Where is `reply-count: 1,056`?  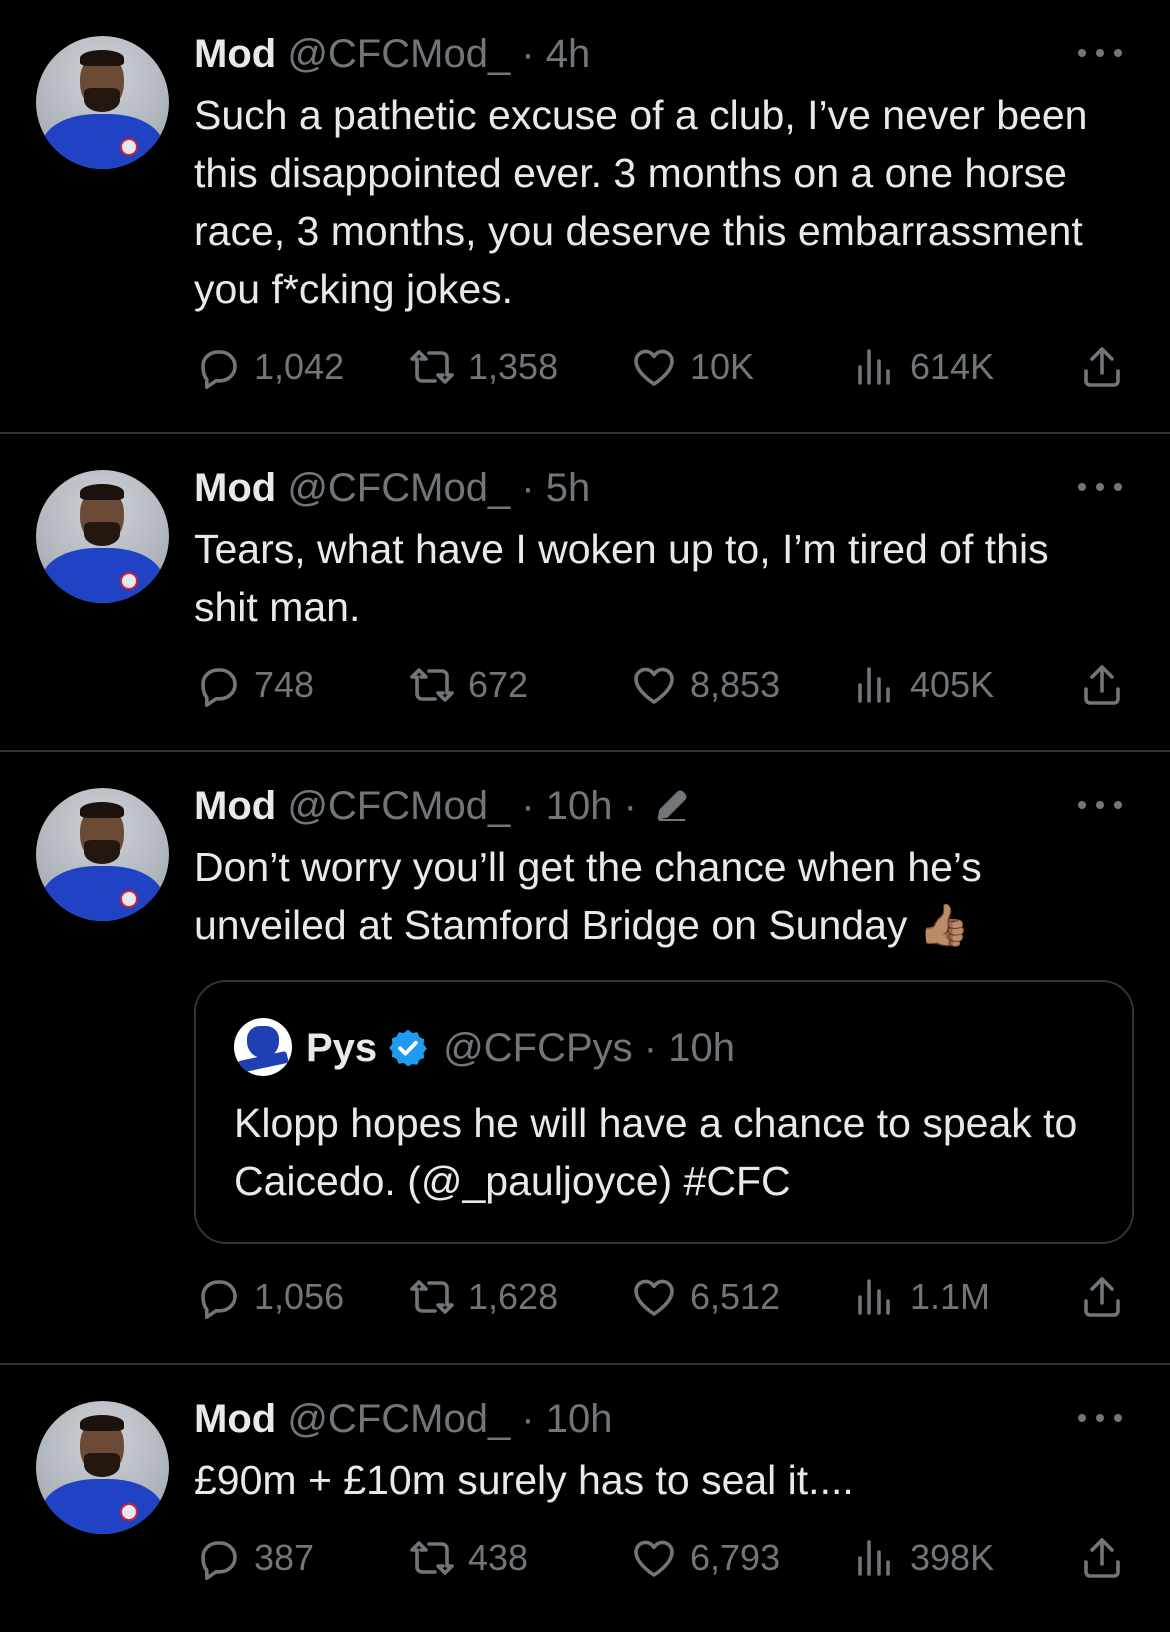 reply-count: 1,056 is located at coordinates (299, 1296).